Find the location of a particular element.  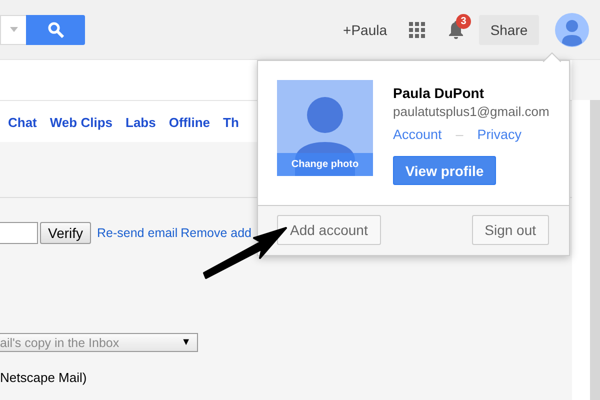

notification-badge: 3 is located at coordinates (463, 21).